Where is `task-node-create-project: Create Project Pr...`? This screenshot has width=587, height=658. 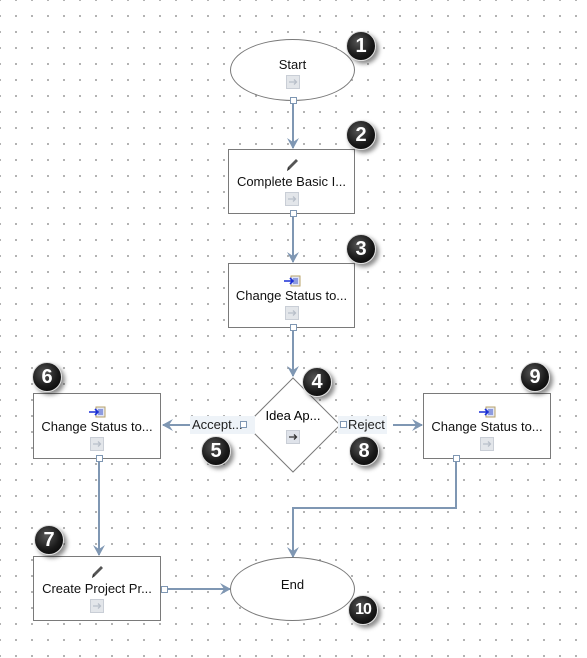
task-node-create-project: Create Project Pr... is located at coordinates (97, 588).